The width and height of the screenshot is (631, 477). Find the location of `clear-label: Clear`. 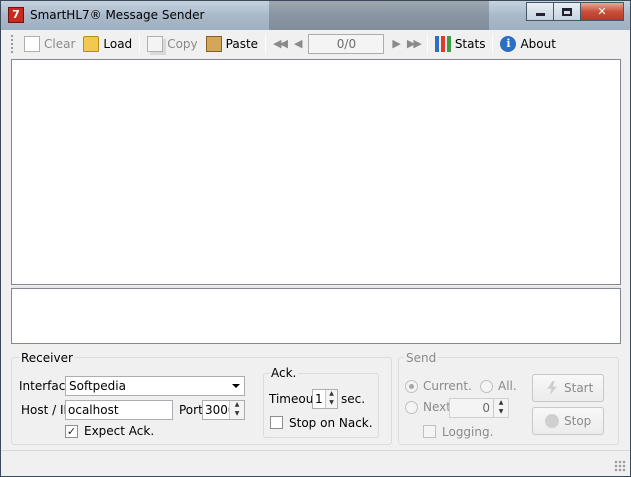

clear-label: Clear is located at coordinates (60, 43).